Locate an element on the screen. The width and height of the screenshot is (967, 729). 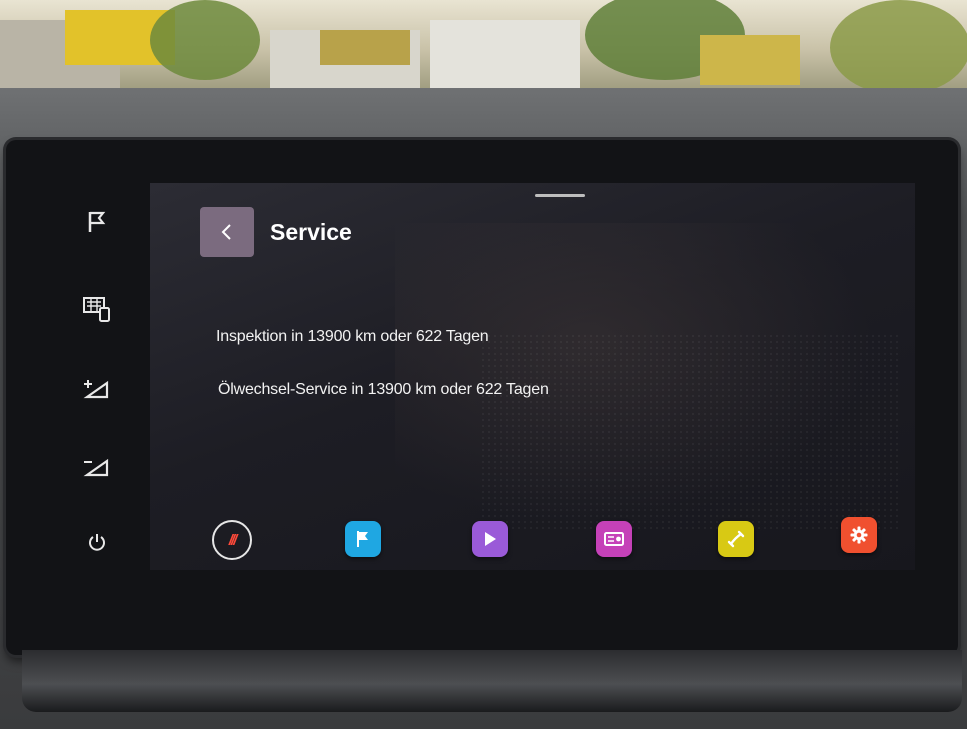
media-play-icon is located at coordinates (490, 539).